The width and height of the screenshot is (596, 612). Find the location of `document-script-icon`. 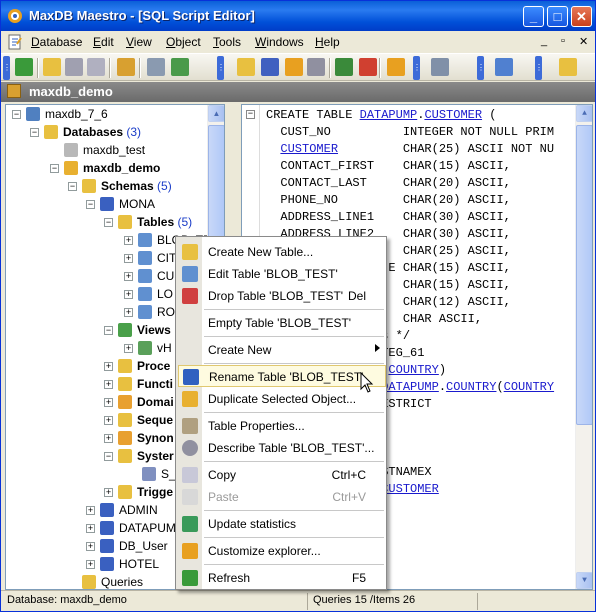

document-script-icon is located at coordinates (15, 42).